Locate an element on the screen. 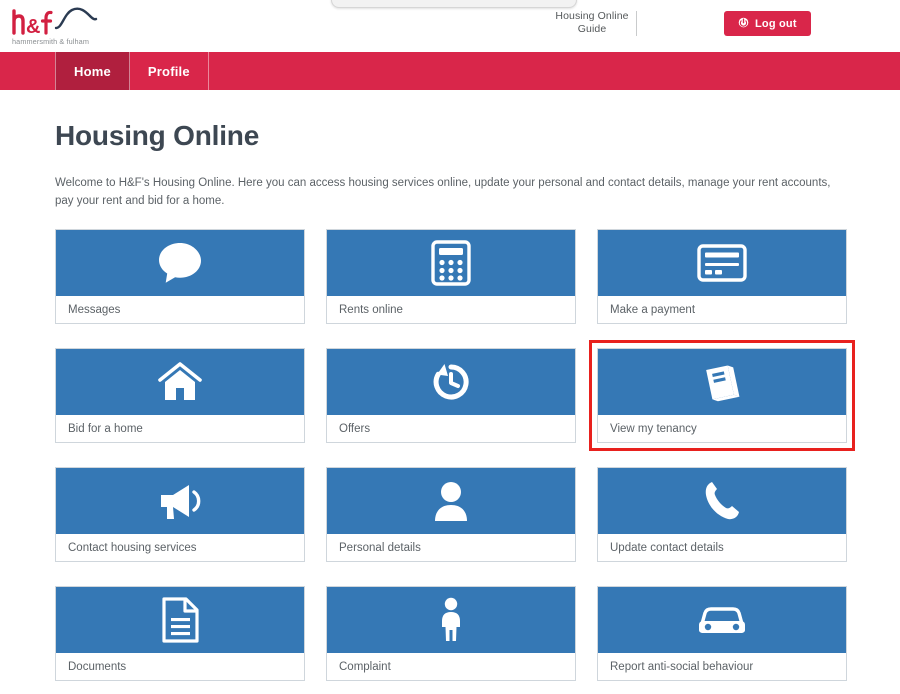  car-icon is located at coordinates (722, 620).